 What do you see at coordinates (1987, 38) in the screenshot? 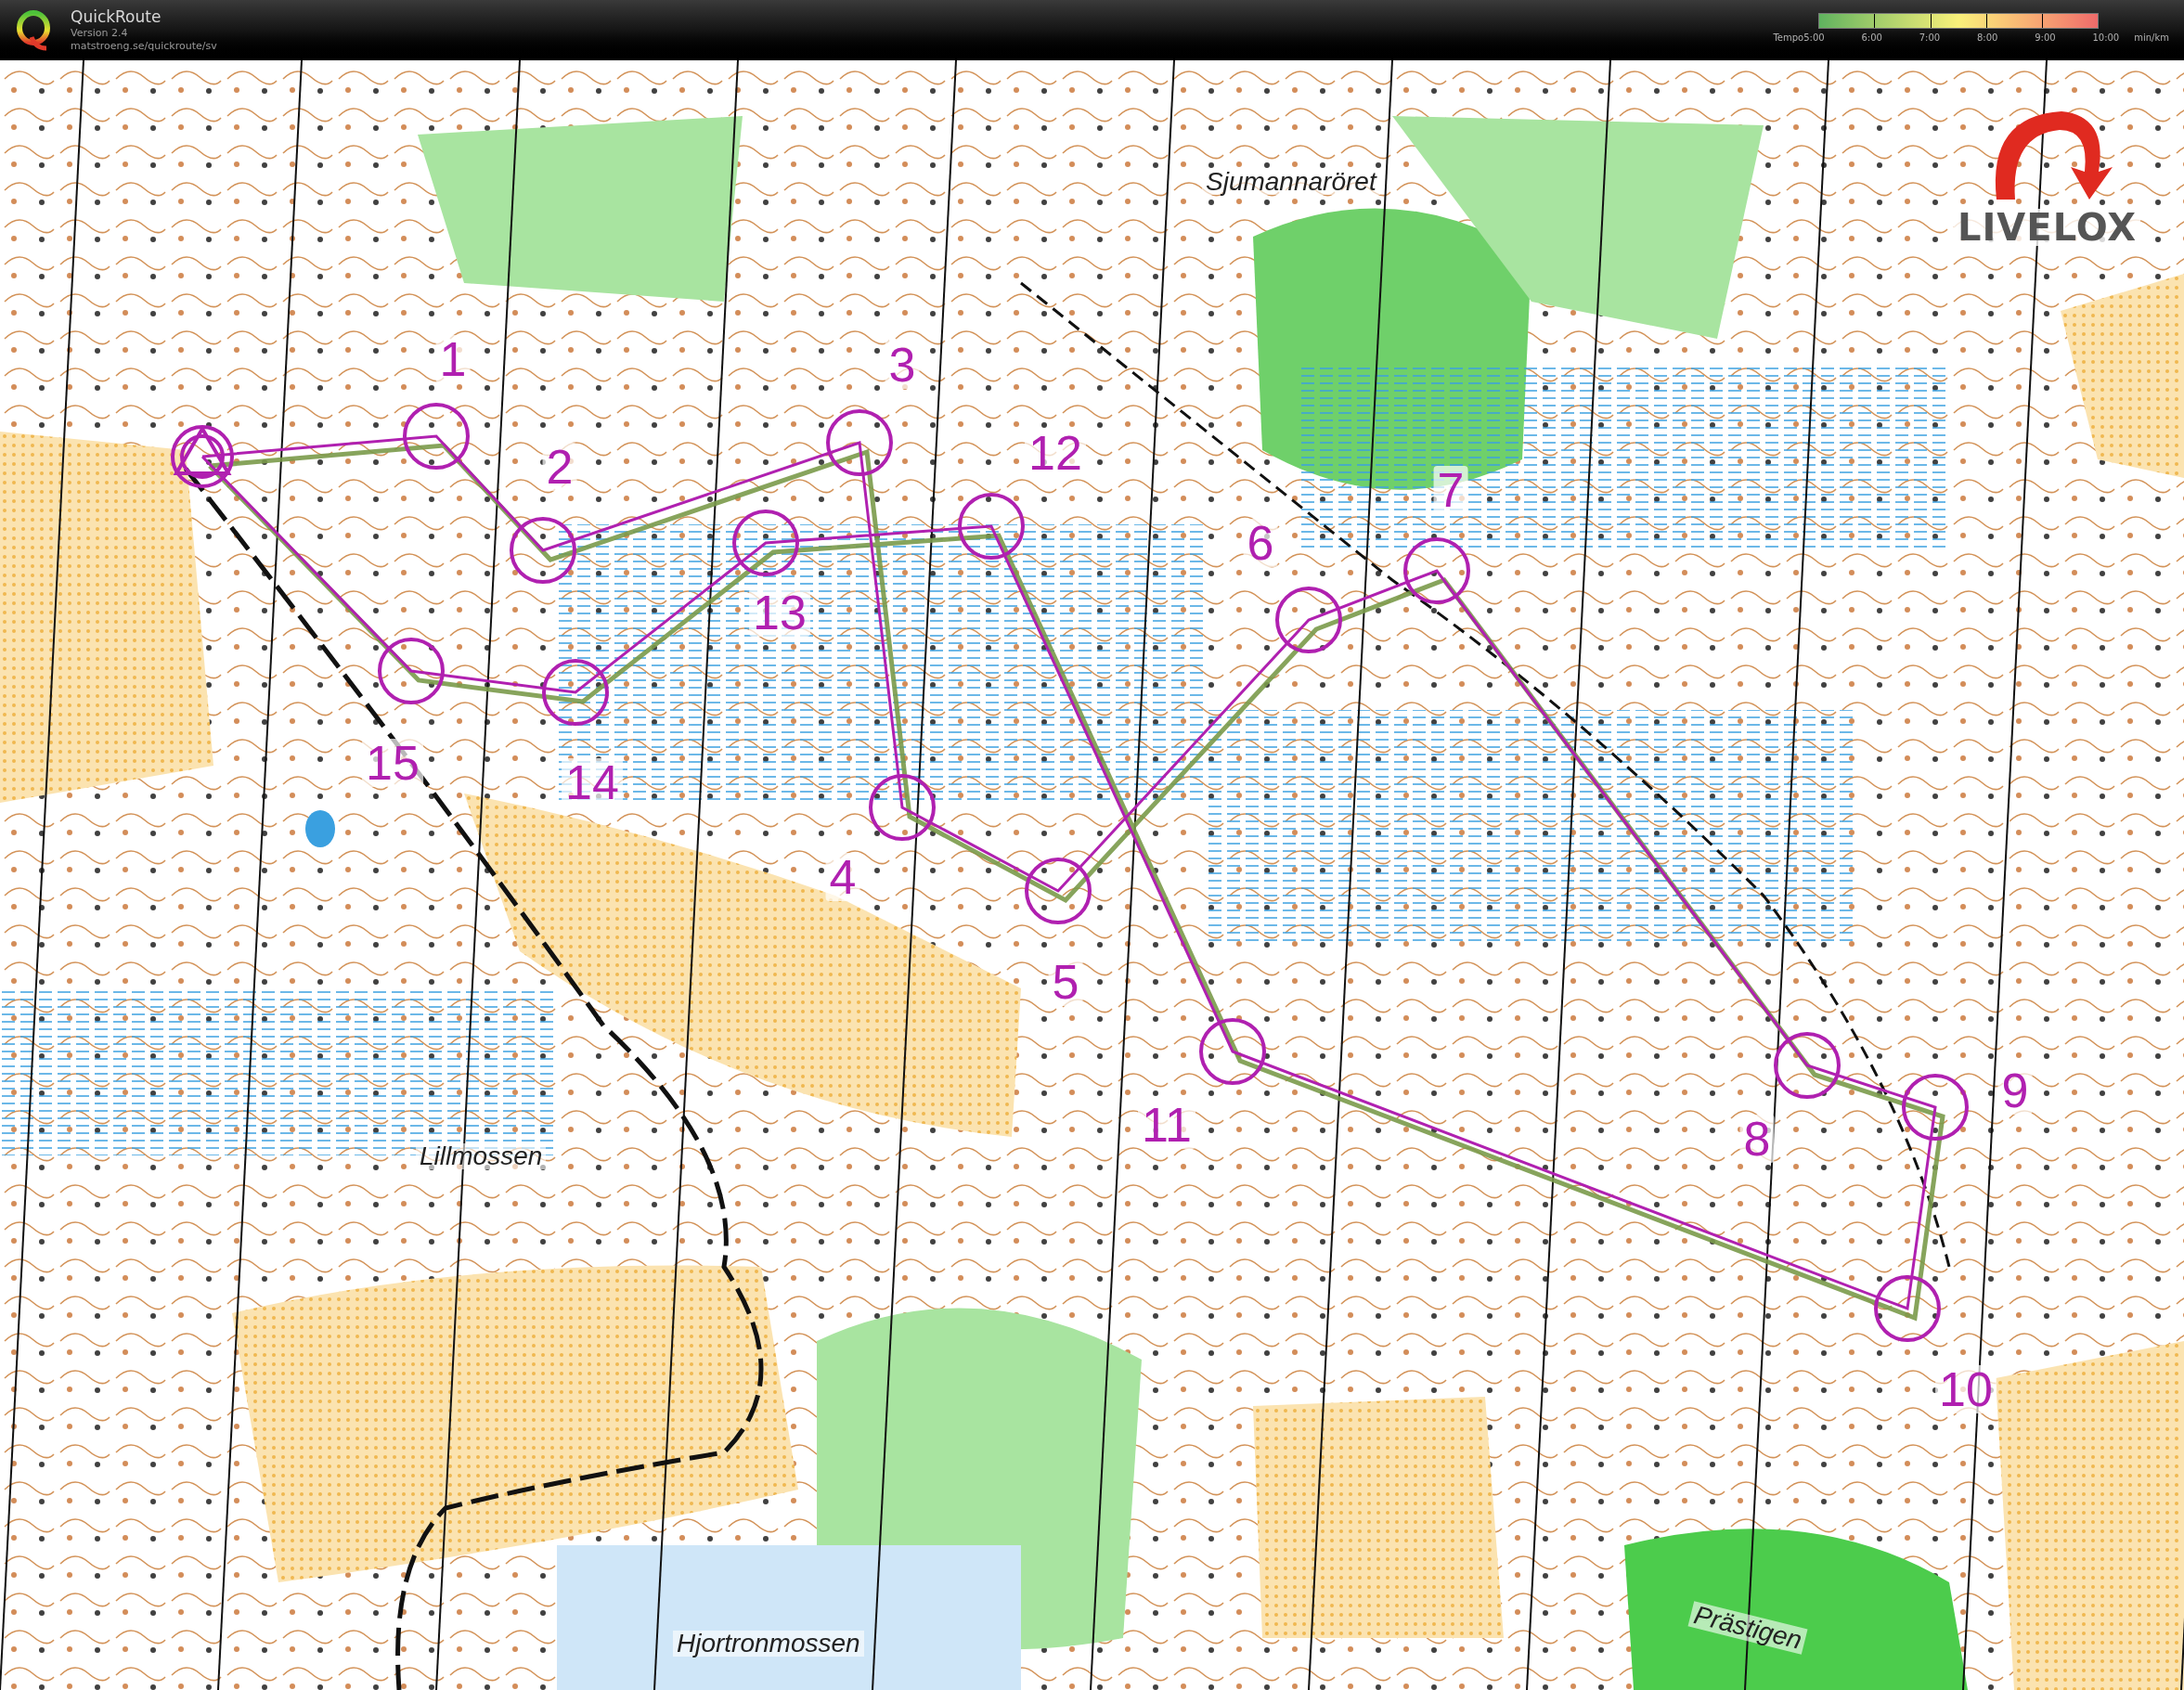
I see `tempo-tick-label: 8:00` at bounding box center [1987, 38].